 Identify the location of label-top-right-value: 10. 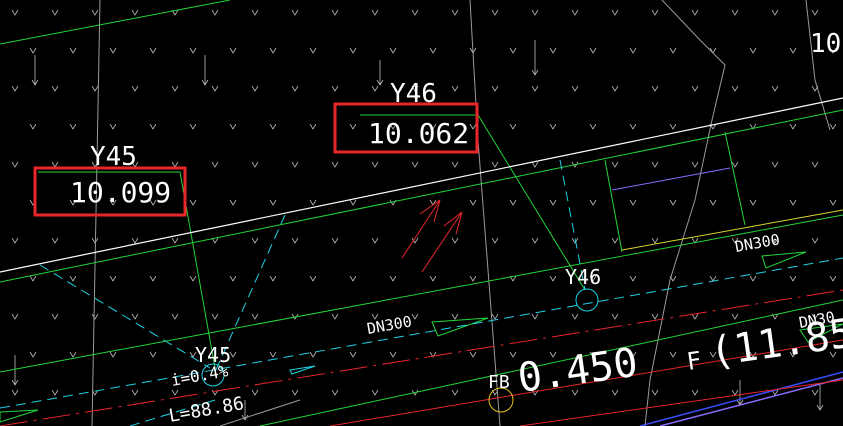
(825, 44).